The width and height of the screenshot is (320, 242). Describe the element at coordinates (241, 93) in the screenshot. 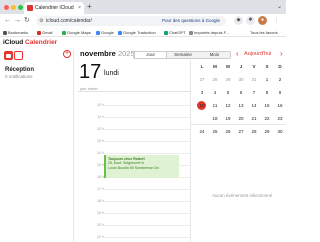

I see `mini-day: 6` at that location.